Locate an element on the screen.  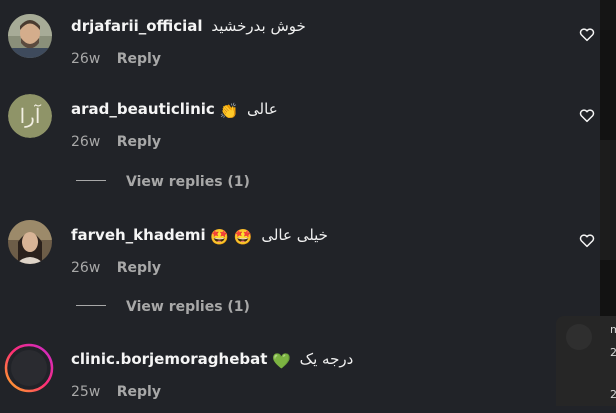
overlay-text: m is located at coordinates (613, 329).